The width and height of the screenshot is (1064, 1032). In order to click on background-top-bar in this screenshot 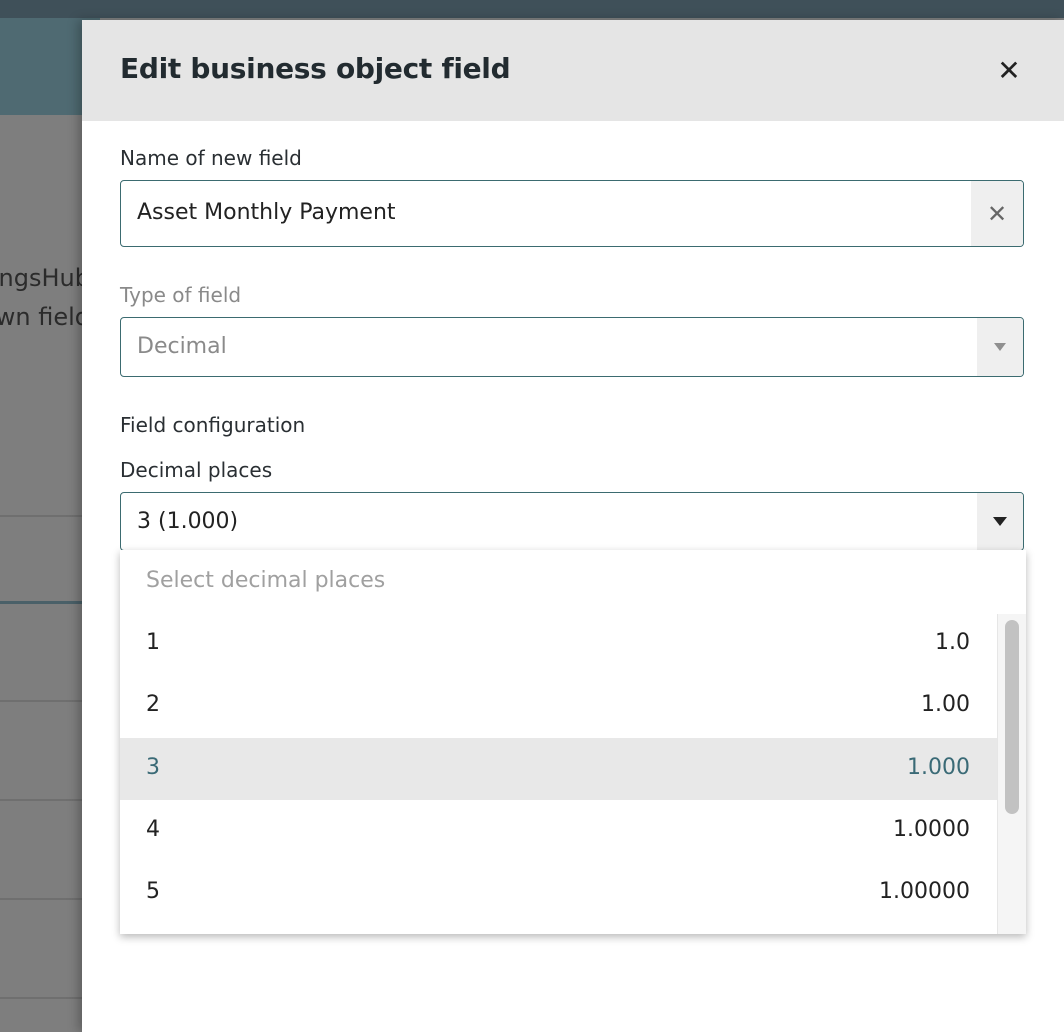, I will do `click(532, 9)`.